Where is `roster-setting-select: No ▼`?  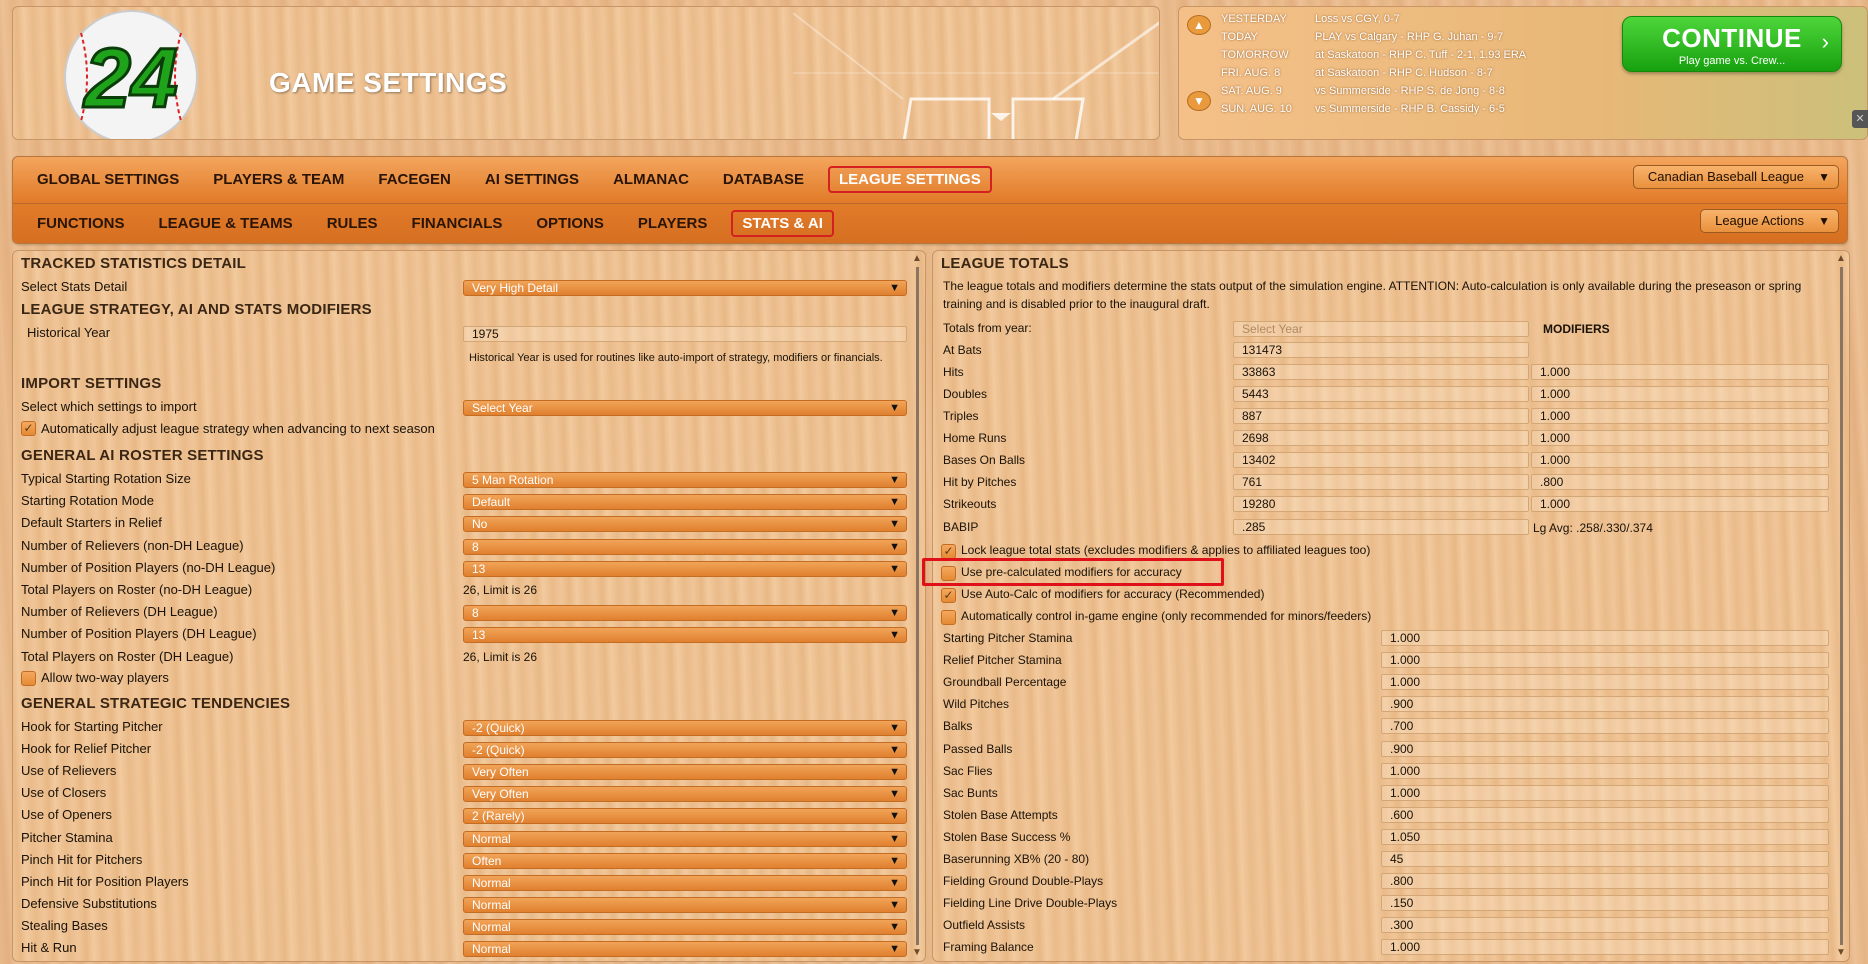
roster-setting-select: No ▼ is located at coordinates (685, 524).